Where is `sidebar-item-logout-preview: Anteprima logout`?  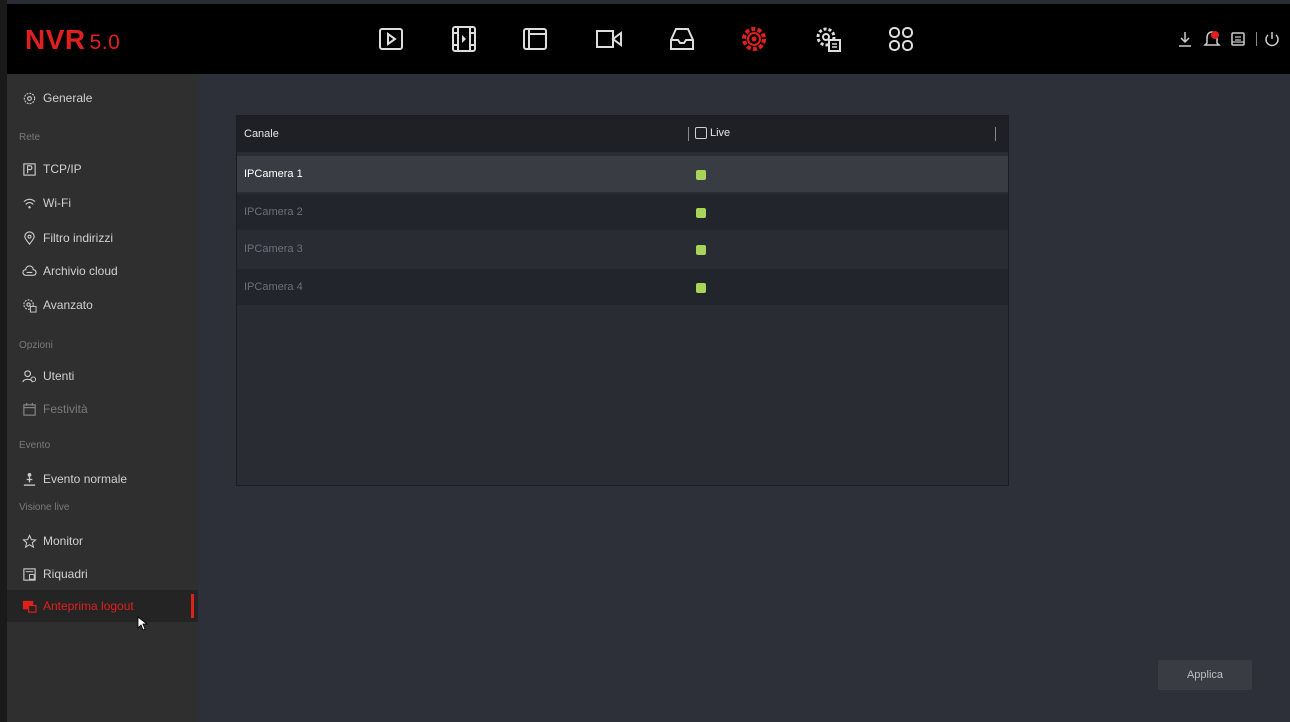
sidebar-item-logout-preview: Anteprima logout is located at coordinates (102, 606).